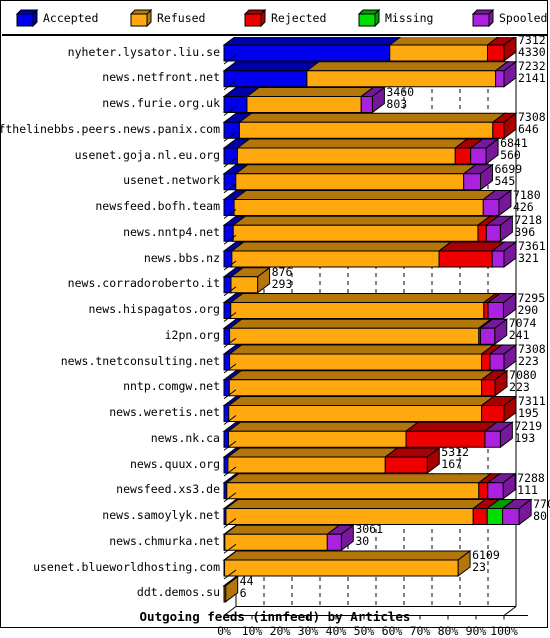 This screenshot has width=550, height=638. I want to click on chart-legend: Accepted Refused Rejected Missing Spooled, so click(275, 19).